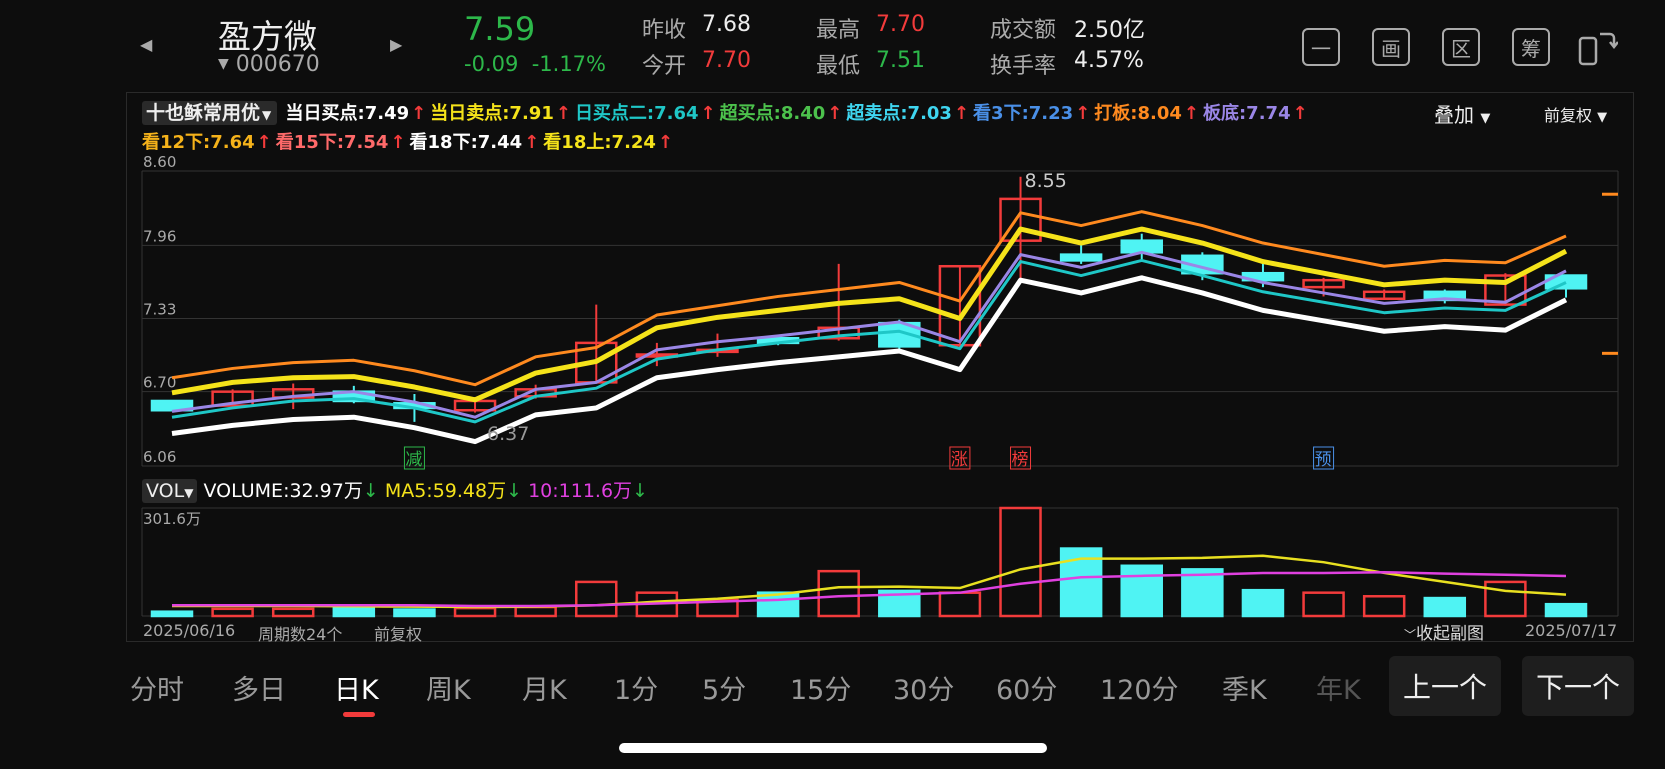 The height and width of the screenshot is (769, 1665). What do you see at coordinates (453, 491) in the screenshot?
I see `volume-ma5: MA5:59.48万↓` at bounding box center [453, 491].